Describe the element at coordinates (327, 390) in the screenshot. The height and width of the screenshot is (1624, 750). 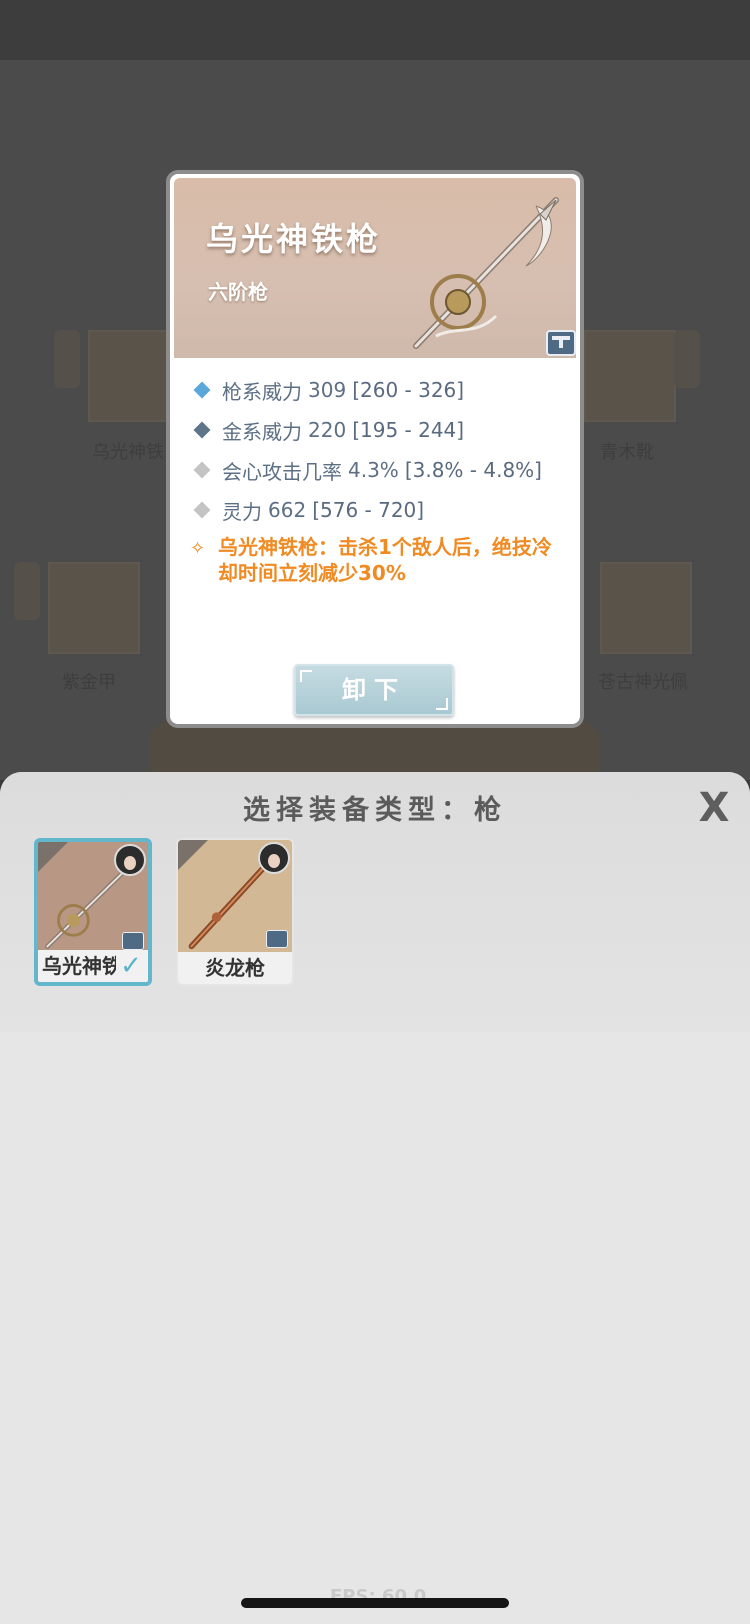
I see `stat-value: 309` at that location.